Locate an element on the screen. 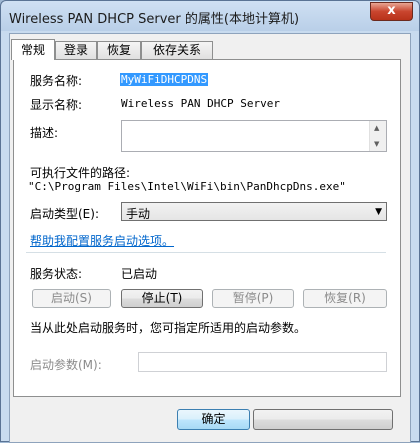 This screenshot has height=443, width=420. scroll-up-icon: ▲ is located at coordinates (376, 128).